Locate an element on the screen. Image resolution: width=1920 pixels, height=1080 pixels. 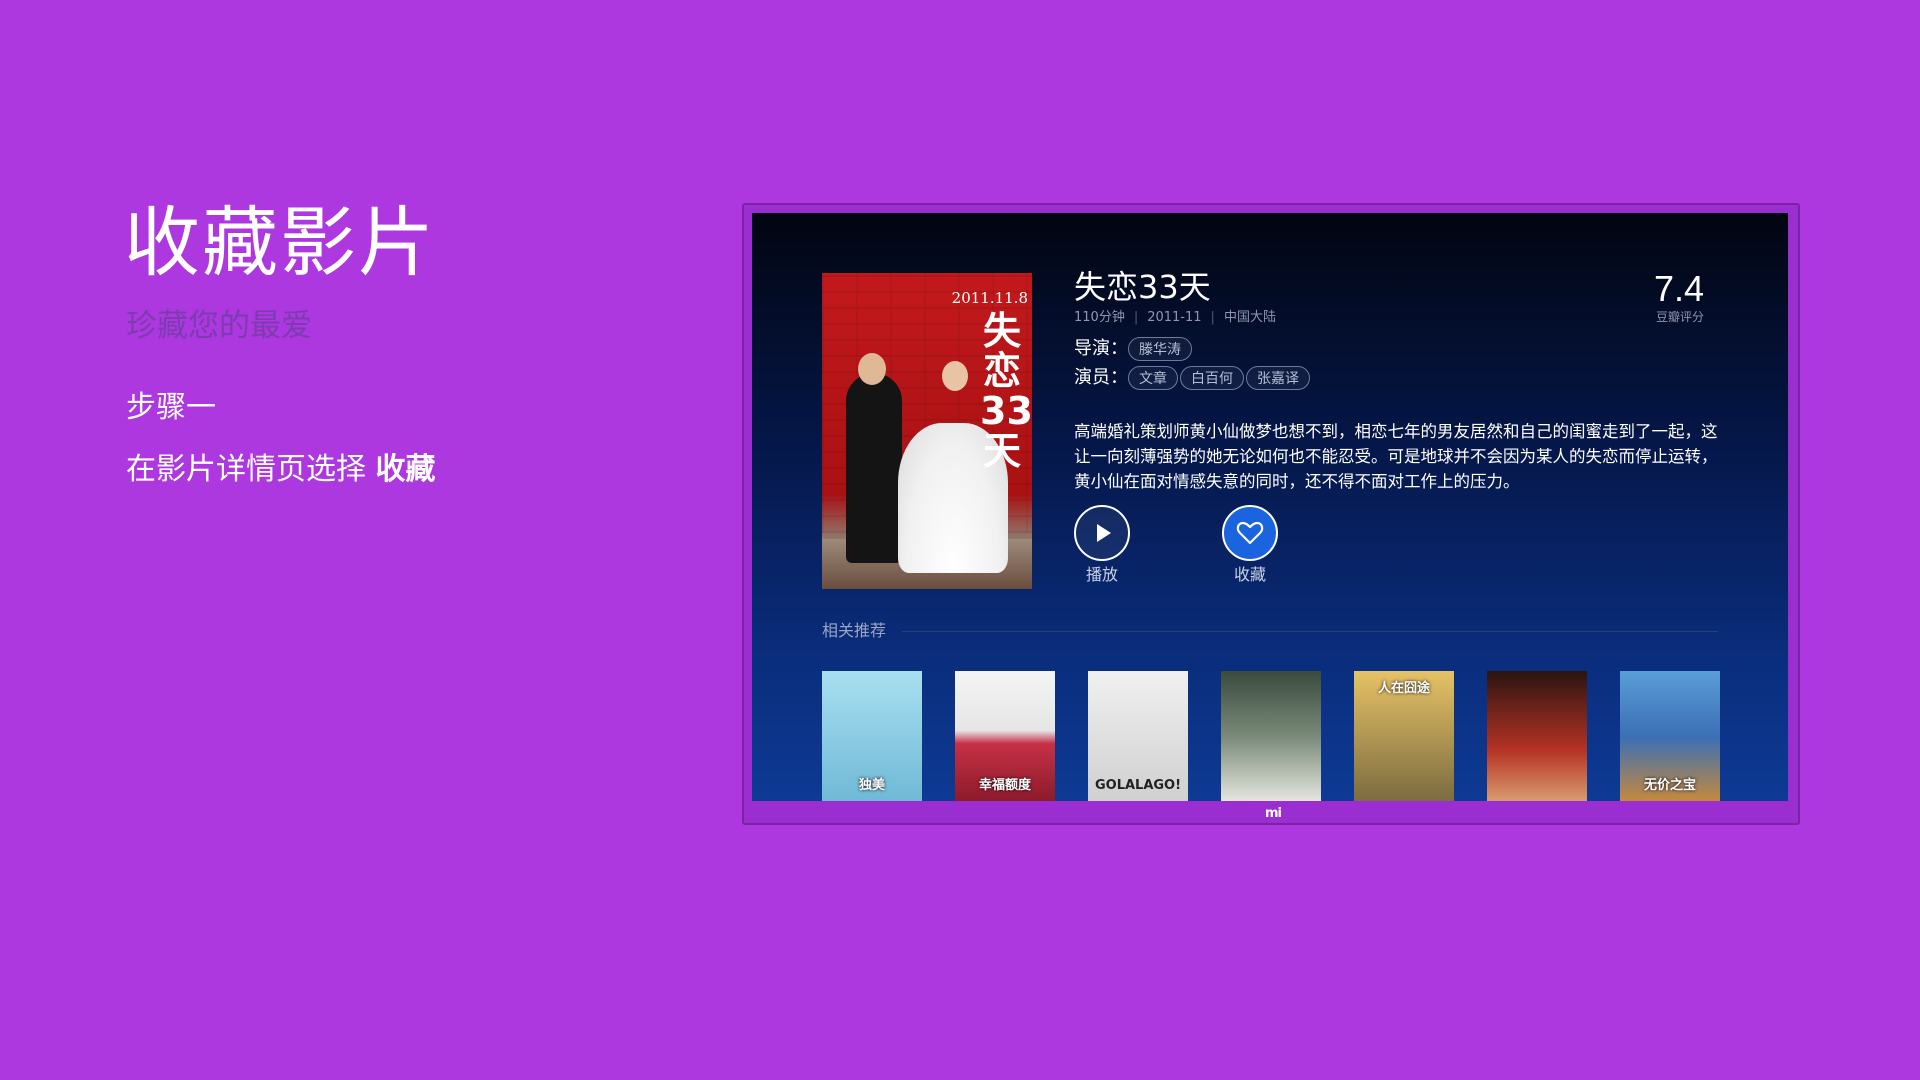
poster-bride-head is located at coordinates (955, 376).